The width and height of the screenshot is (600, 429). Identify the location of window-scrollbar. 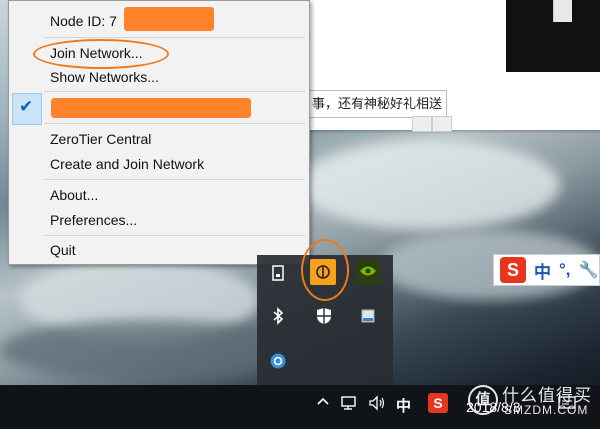
(562, 11).